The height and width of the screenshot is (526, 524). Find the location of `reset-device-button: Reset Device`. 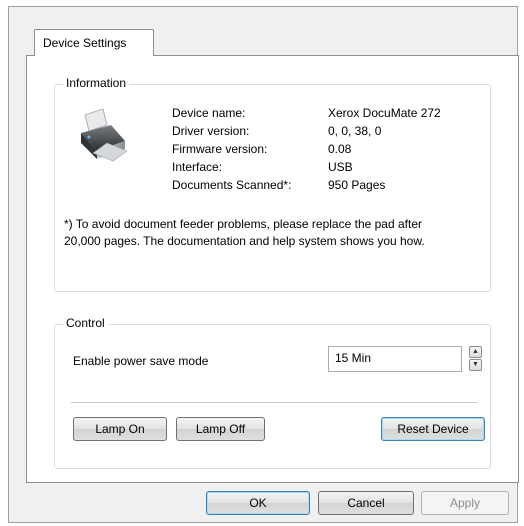

reset-device-button: Reset Device is located at coordinates (433, 429).